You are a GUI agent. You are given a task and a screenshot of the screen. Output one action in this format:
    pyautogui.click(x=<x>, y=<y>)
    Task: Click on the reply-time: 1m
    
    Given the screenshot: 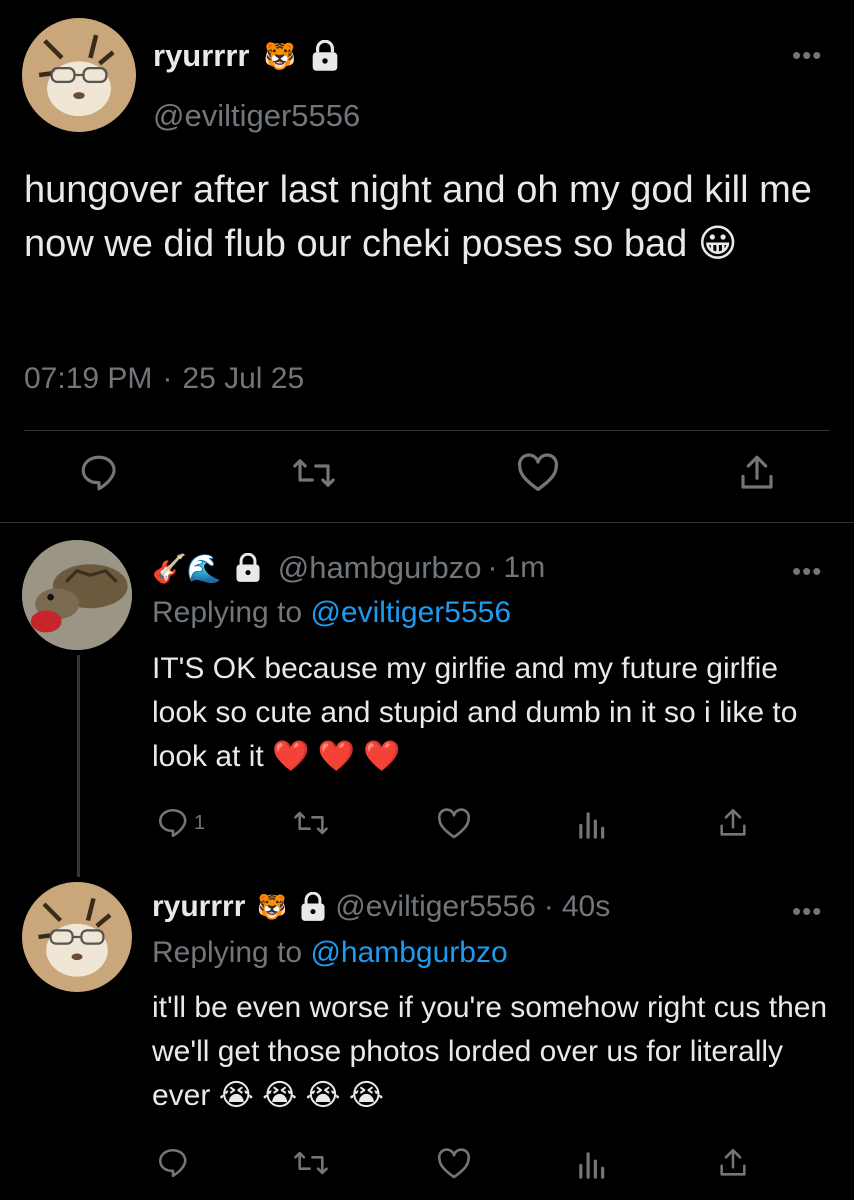 What is the action you would take?
    pyautogui.click(x=525, y=568)
    